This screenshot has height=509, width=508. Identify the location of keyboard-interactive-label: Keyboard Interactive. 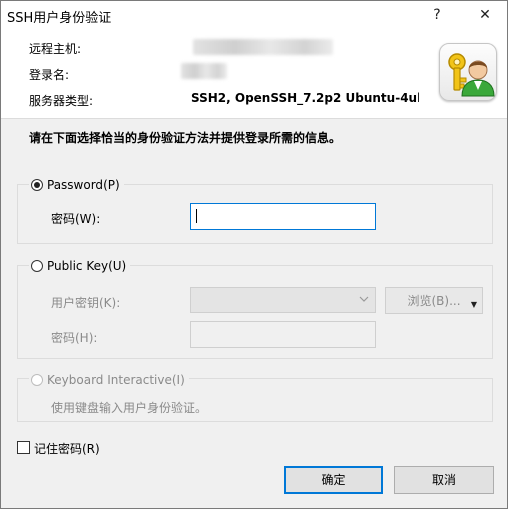
(109, 380).